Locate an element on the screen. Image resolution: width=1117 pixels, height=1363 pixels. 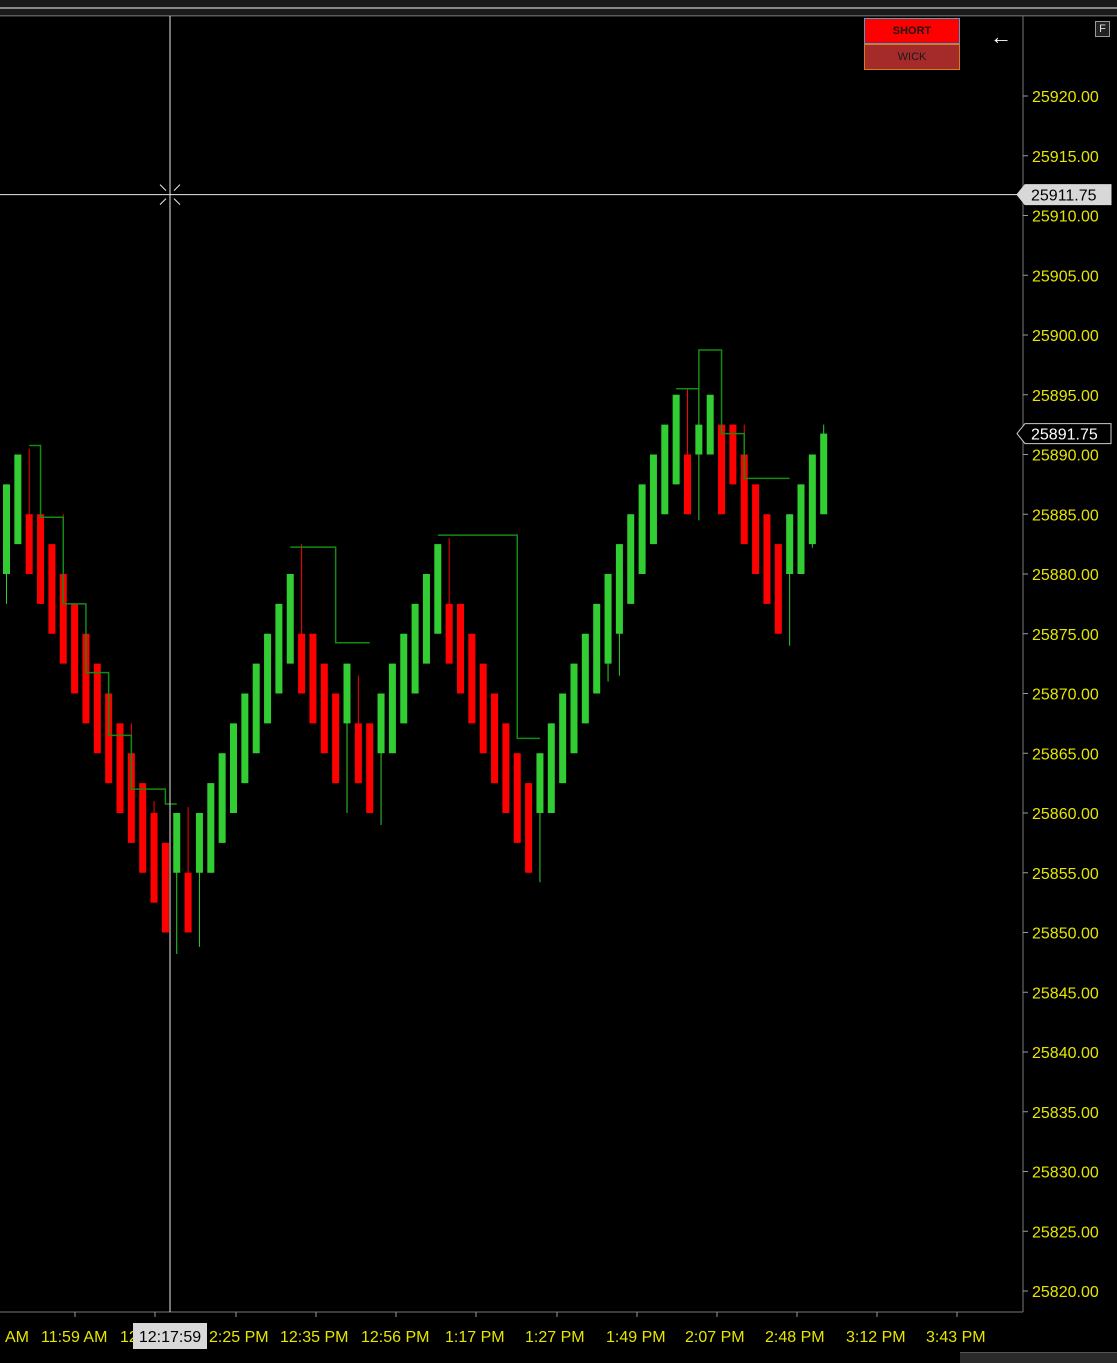
time-tick-label: 2:48 PM is located at coordinates (795, 1337).